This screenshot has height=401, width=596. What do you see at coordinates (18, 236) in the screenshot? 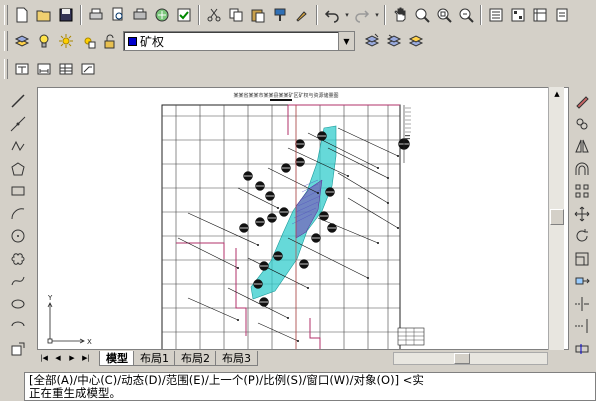
I see `circle-icon` at bounding box center [18, 236].